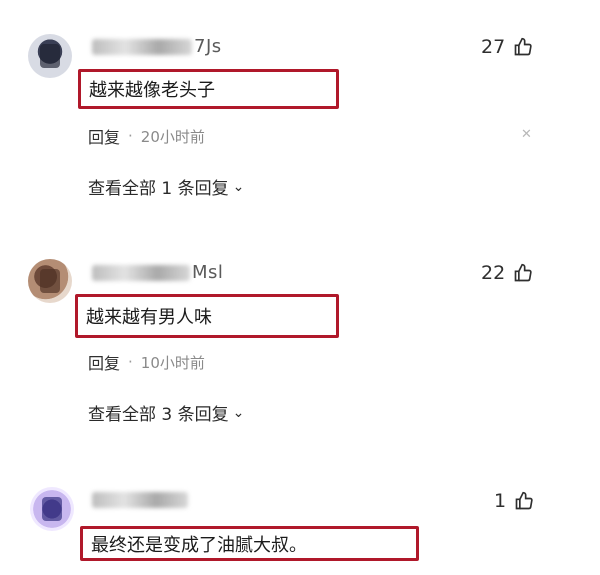 The image size is (600, 575). I want to click on like-count: 27, so click(507, 47).